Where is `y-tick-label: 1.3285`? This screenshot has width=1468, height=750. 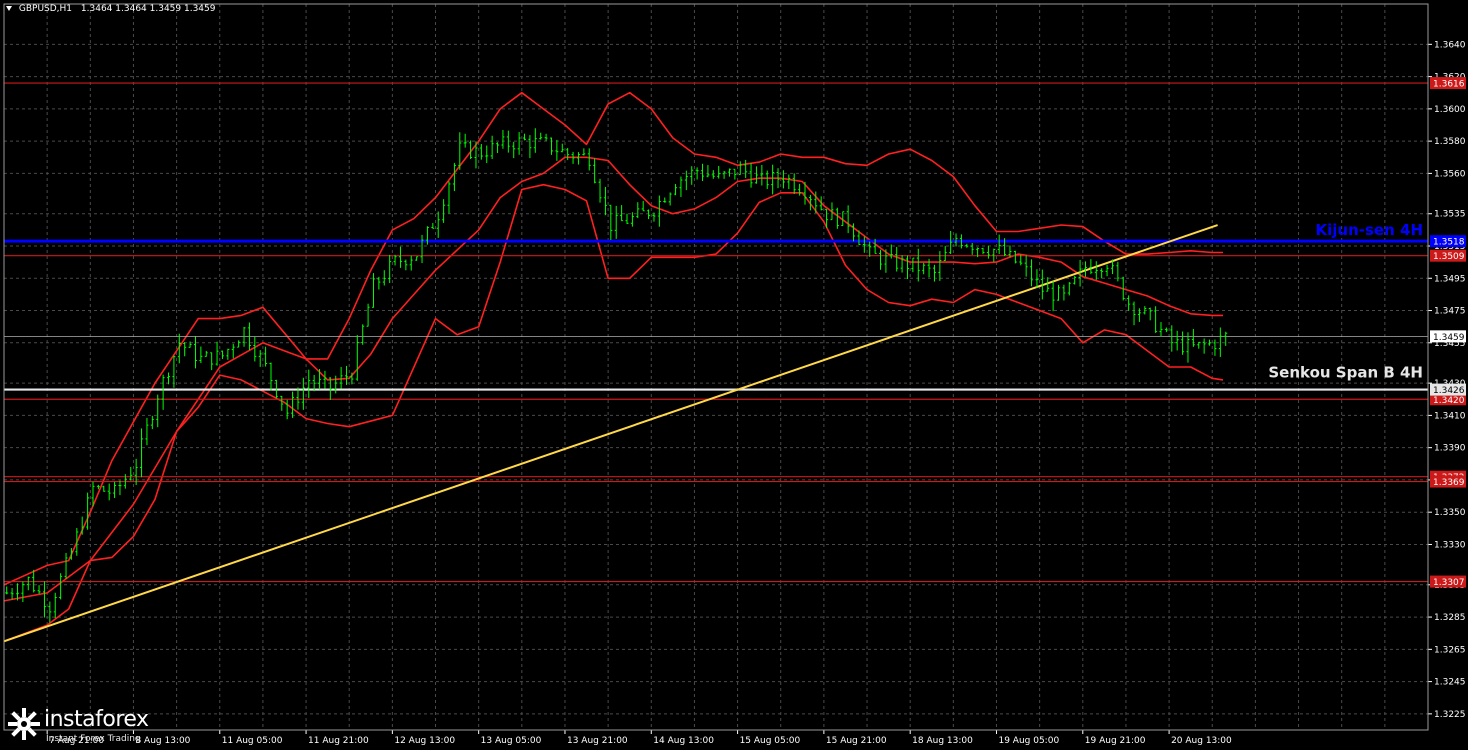
y-tick-label: 1.3285 is located at coordinates (1450, 618).